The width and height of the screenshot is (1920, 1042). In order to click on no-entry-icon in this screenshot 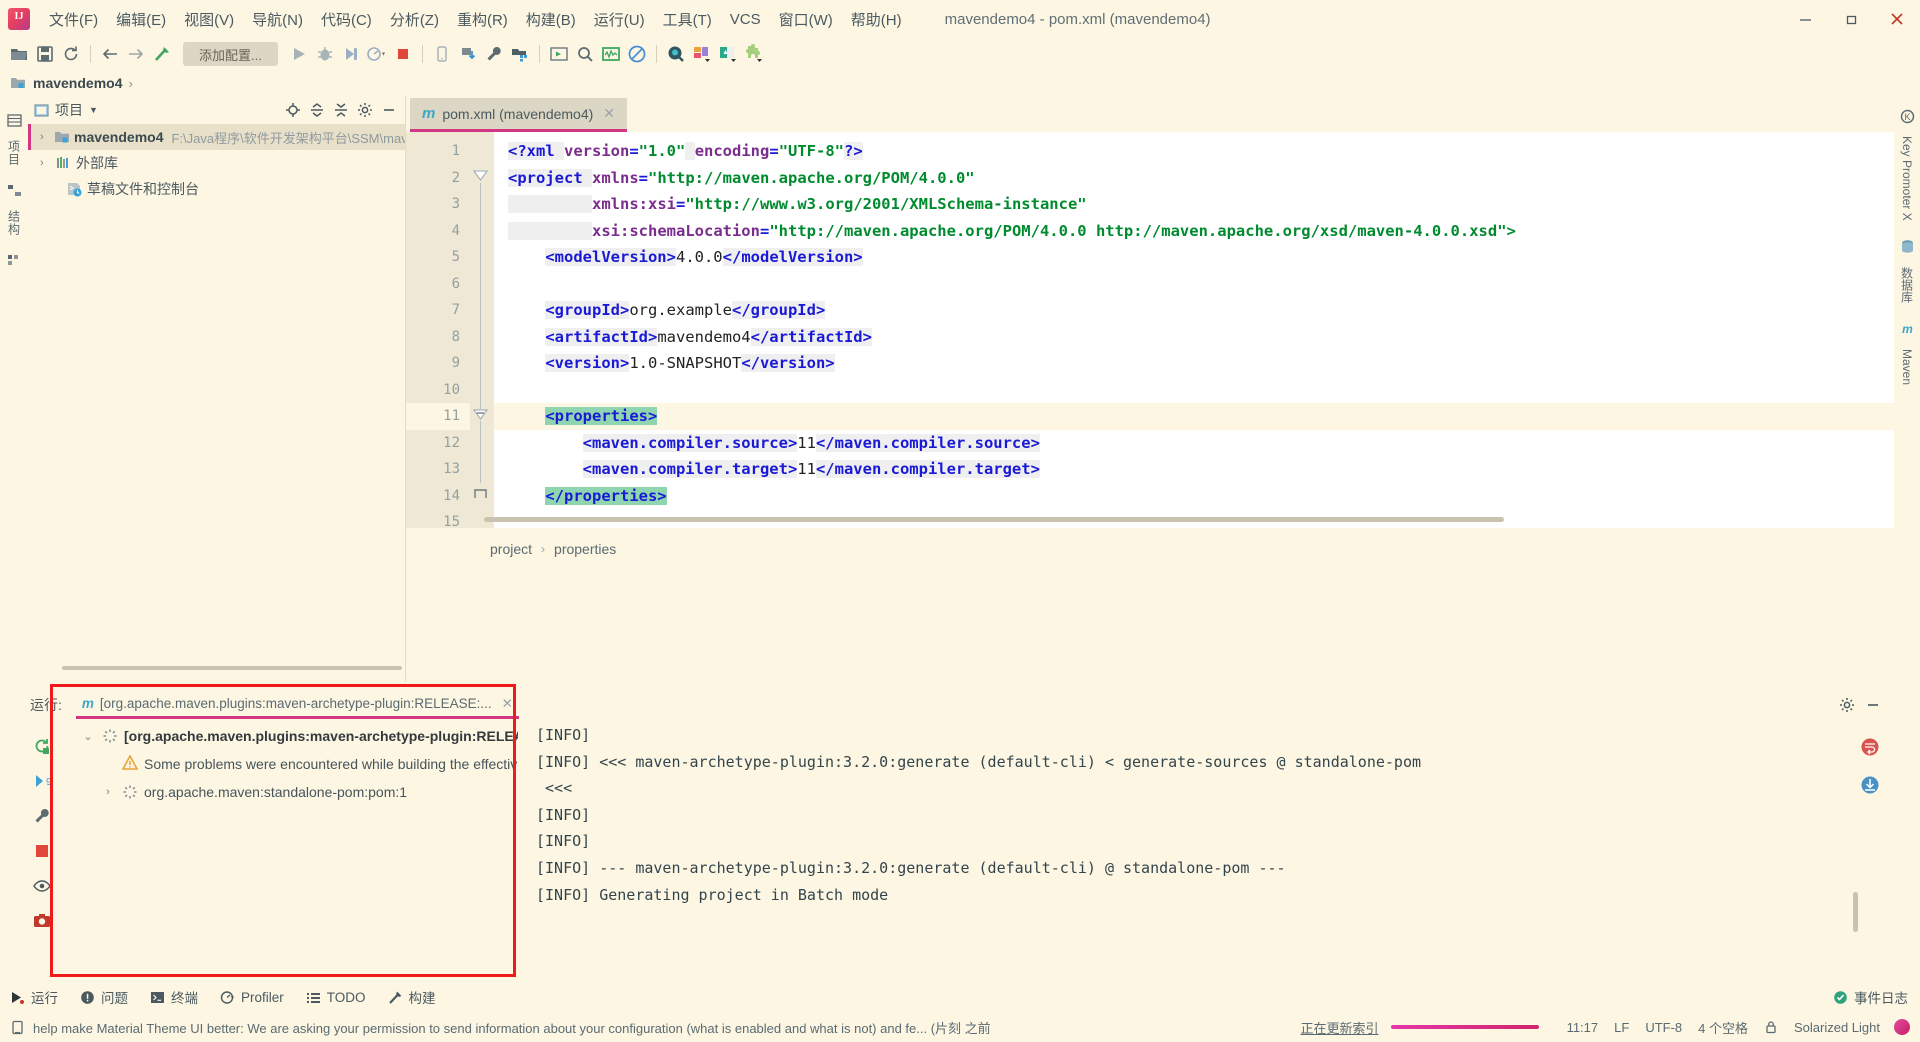, I will do `click(637, 54)`.